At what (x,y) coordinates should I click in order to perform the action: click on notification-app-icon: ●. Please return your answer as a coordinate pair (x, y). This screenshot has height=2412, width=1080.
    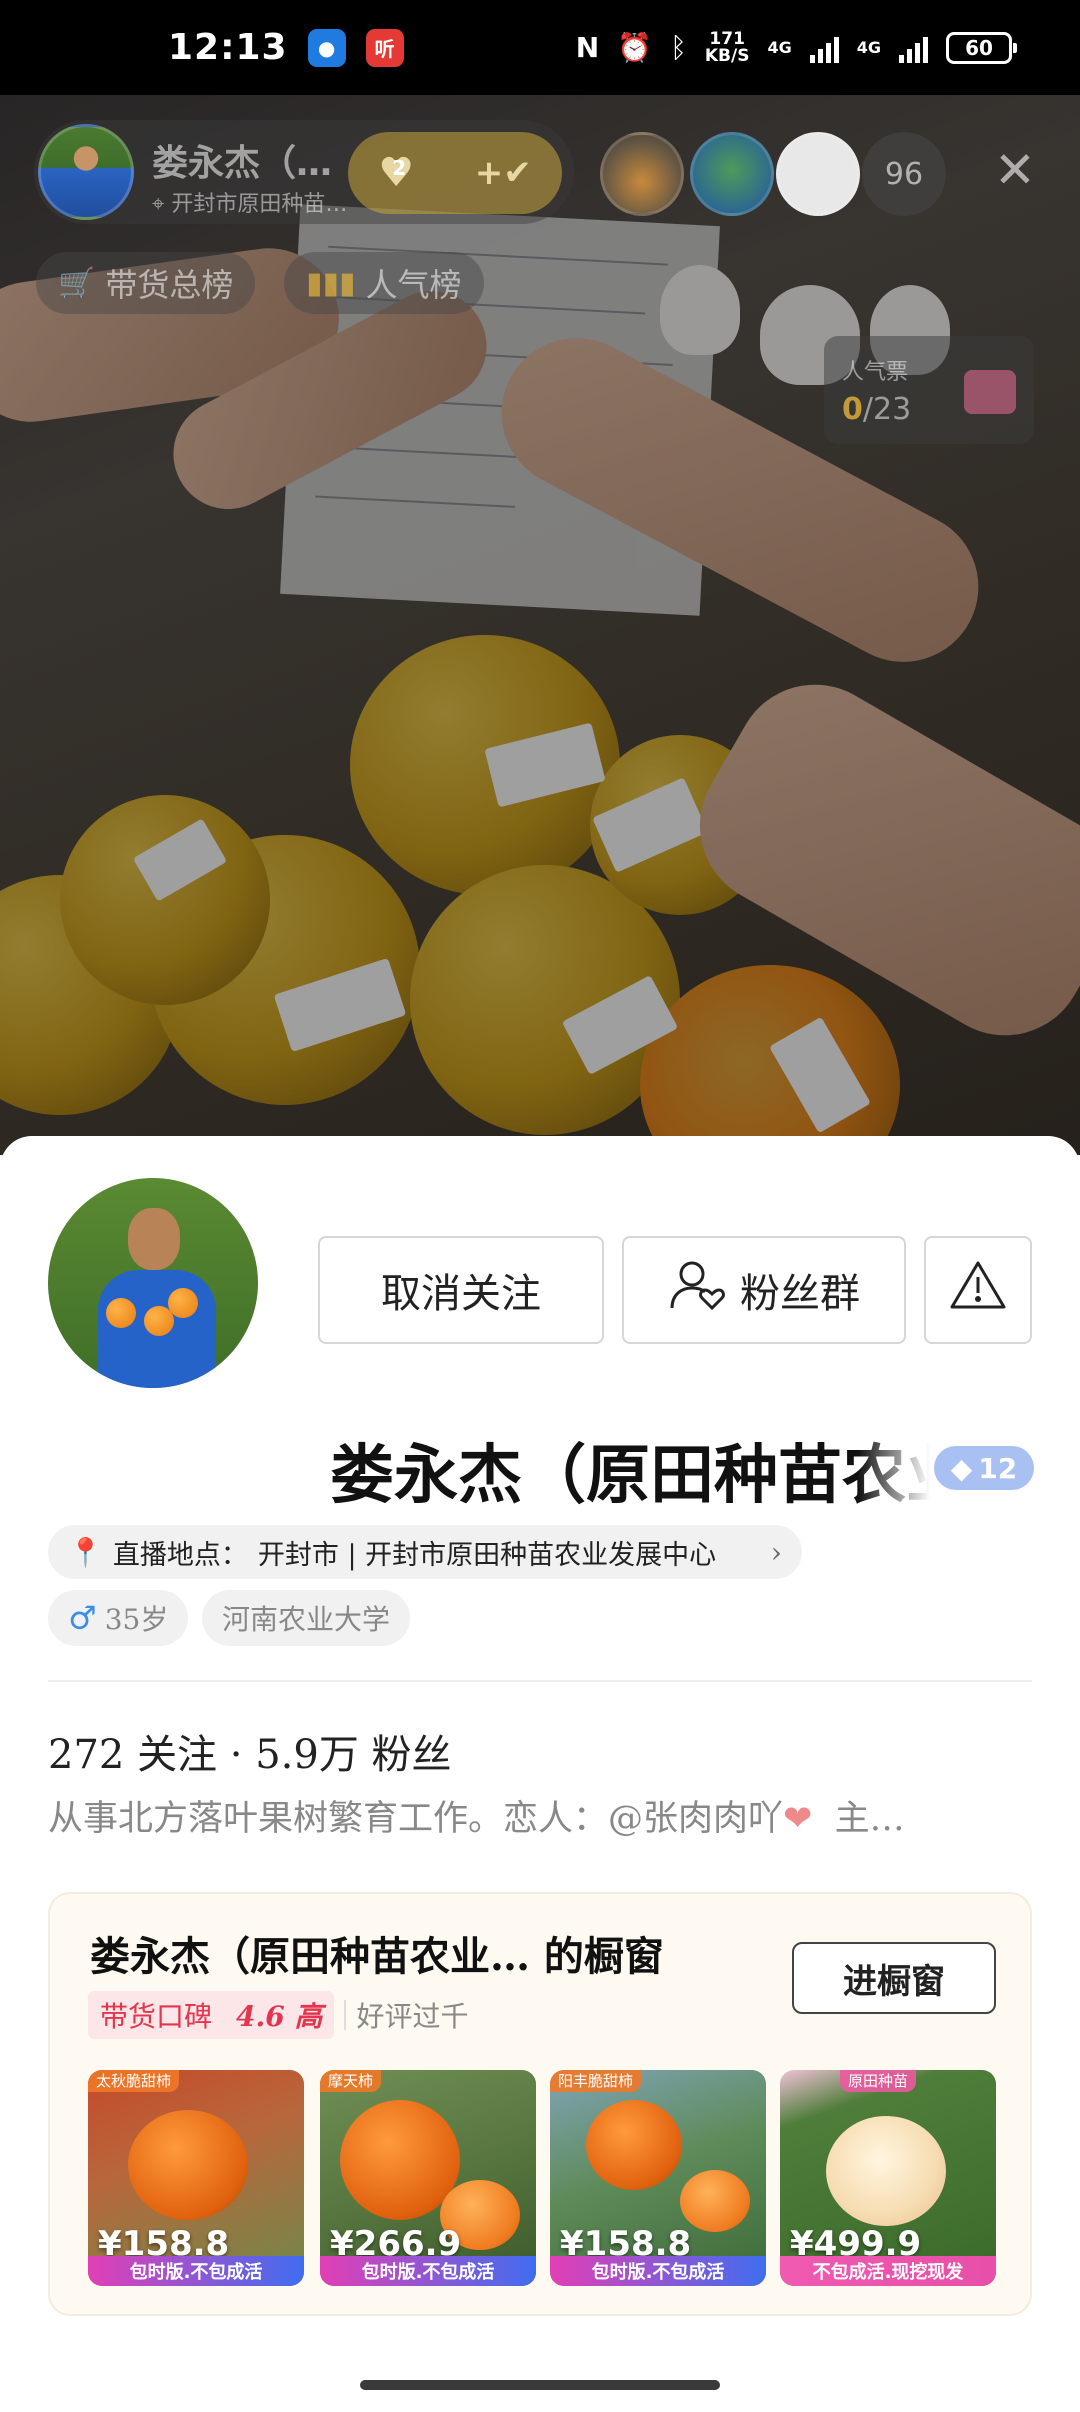
    Looking at the image, I should click on (326, 47).